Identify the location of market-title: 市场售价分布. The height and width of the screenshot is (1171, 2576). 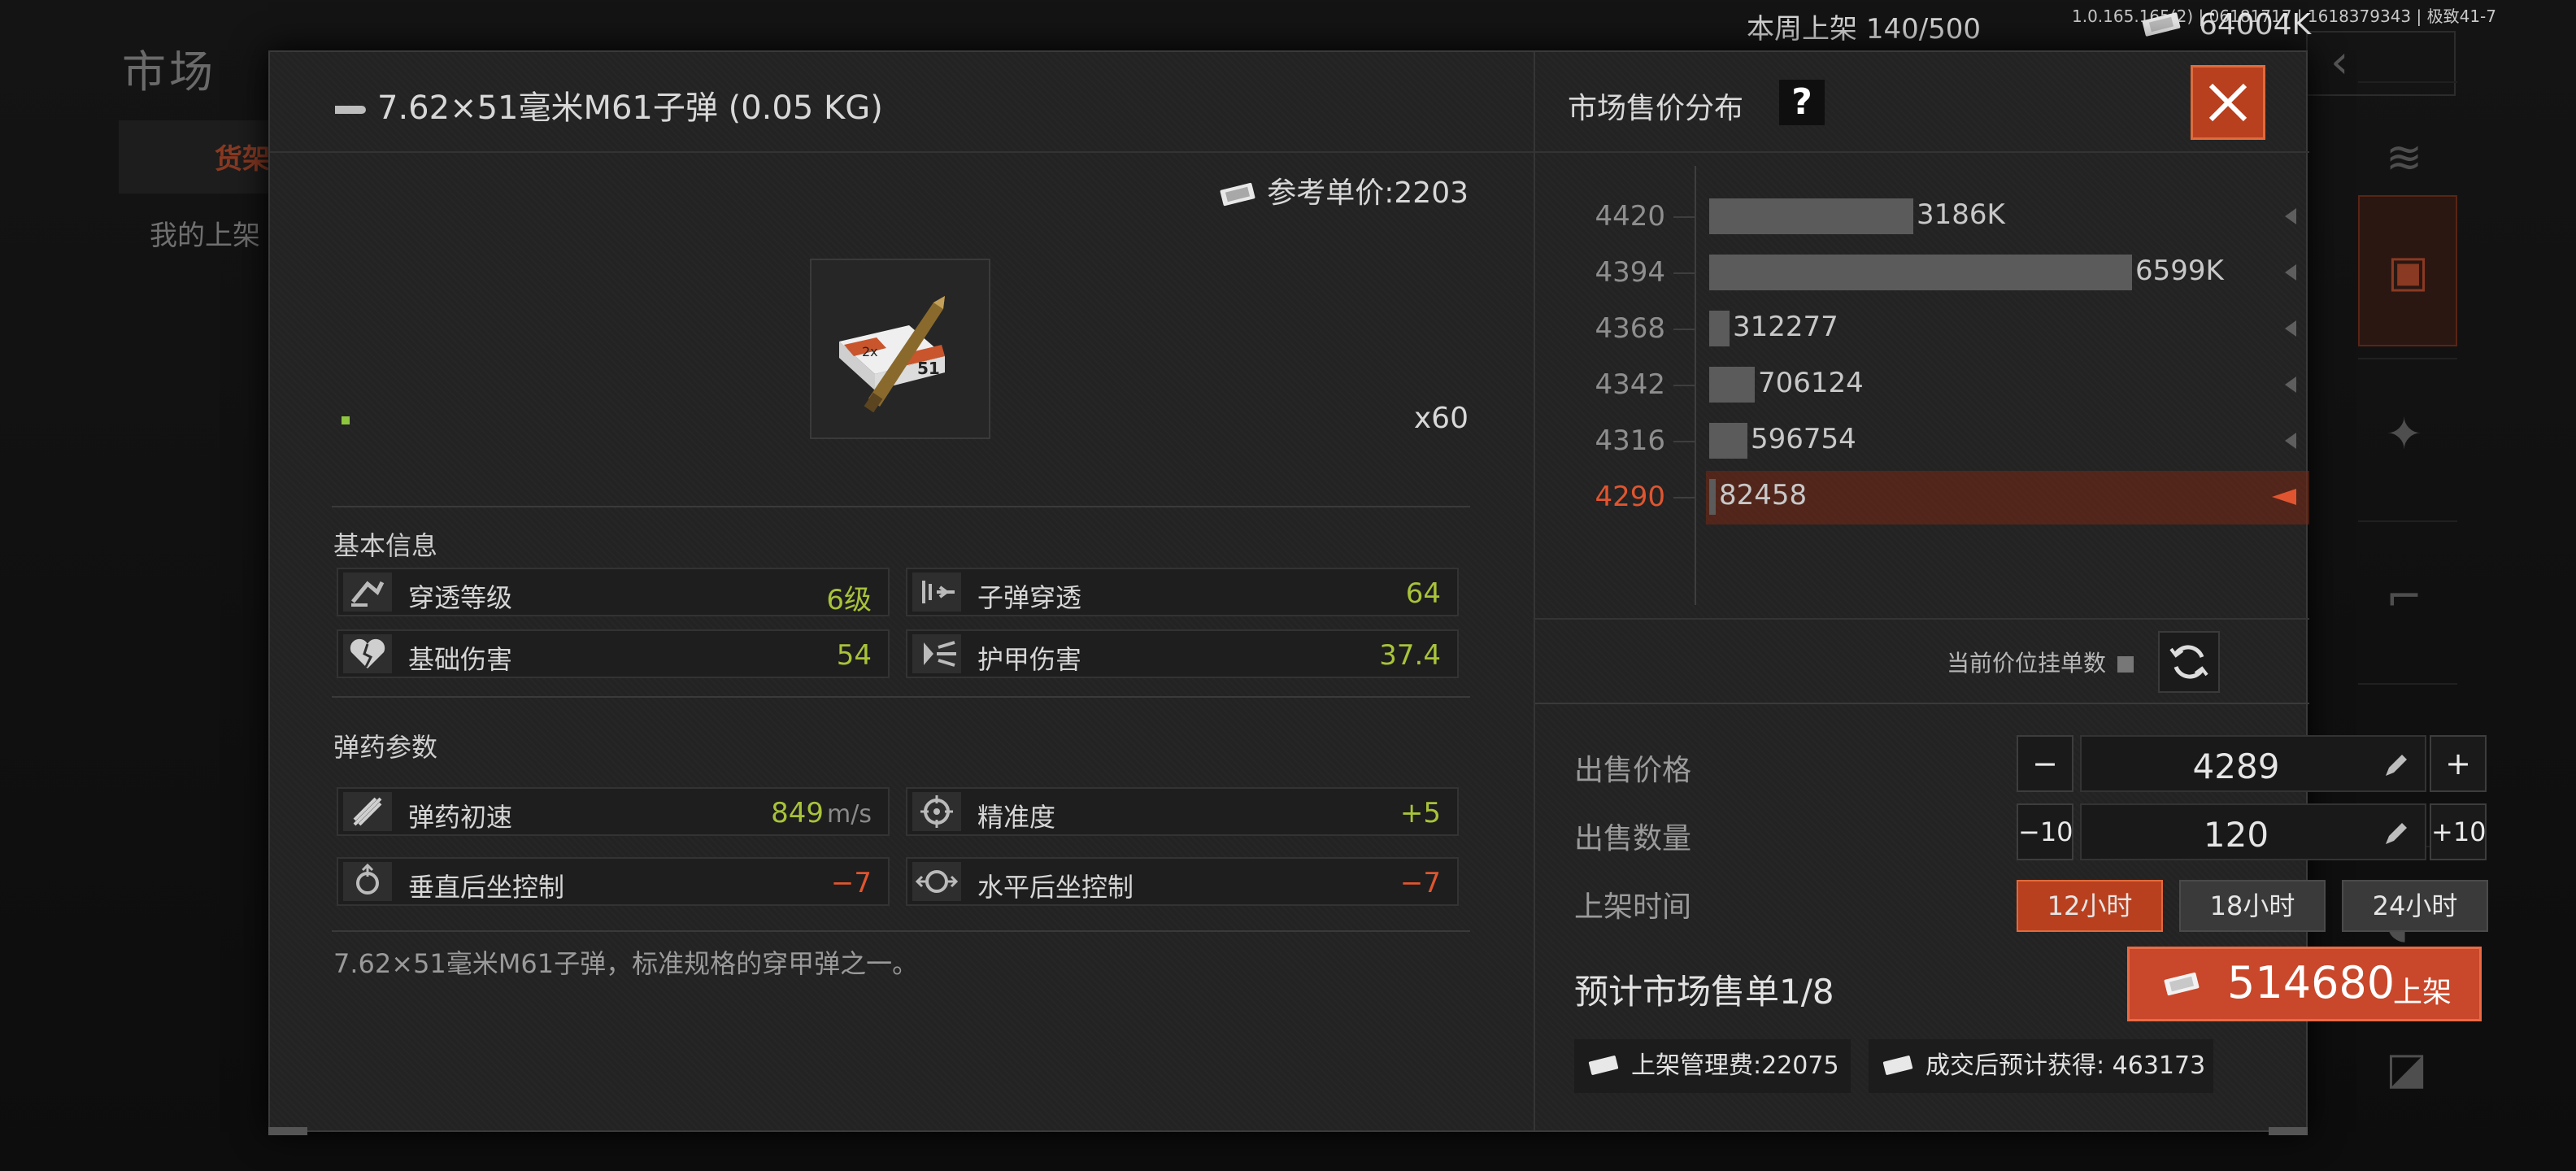
(1656, 109).